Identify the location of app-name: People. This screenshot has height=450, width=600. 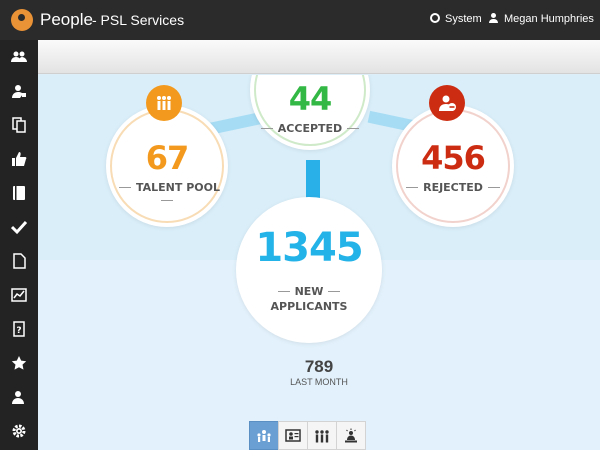
(66, 20).